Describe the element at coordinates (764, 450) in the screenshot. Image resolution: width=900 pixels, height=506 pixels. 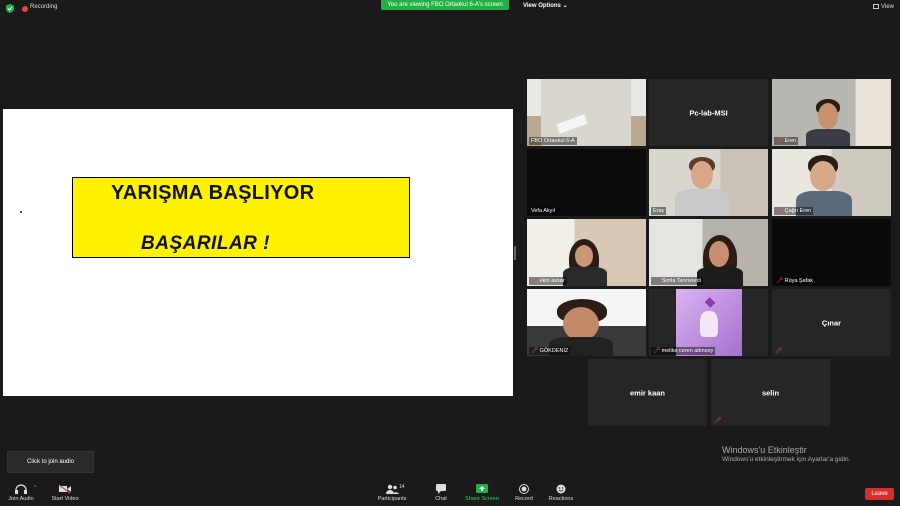
I see `windows-activation-title: Windows'u Etkinleştir` at that location.